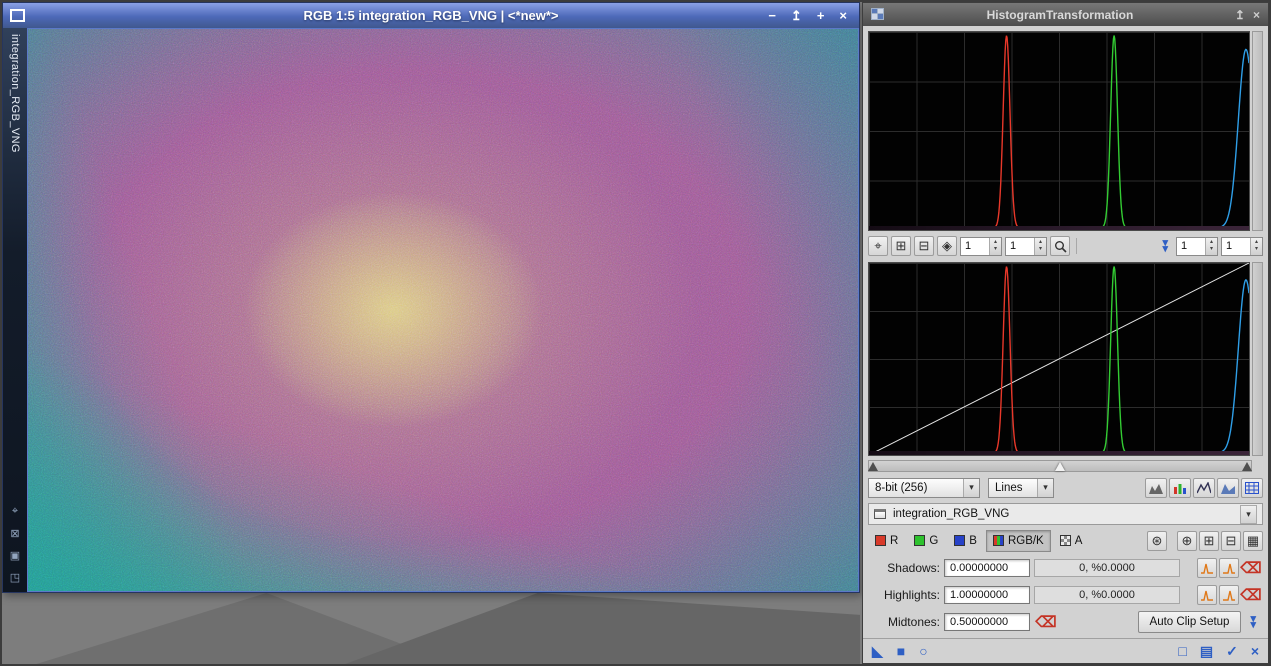 This screenshot has height=666, width=1271. I want to click on histogram-toolbar: ⌖ ⊞ ⊟ ◈ 1 ▴ ▾ 1 ▴ ▾ ▾ ▾ 1 ▴ ▾ 1 ▴ ▾, so click(1065, 246).